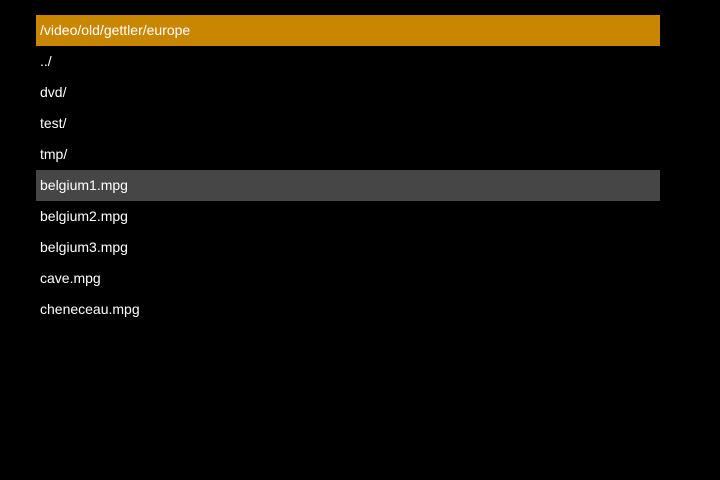  I want to click on list-item-label: belgium3.mpg, so click(84, 247).